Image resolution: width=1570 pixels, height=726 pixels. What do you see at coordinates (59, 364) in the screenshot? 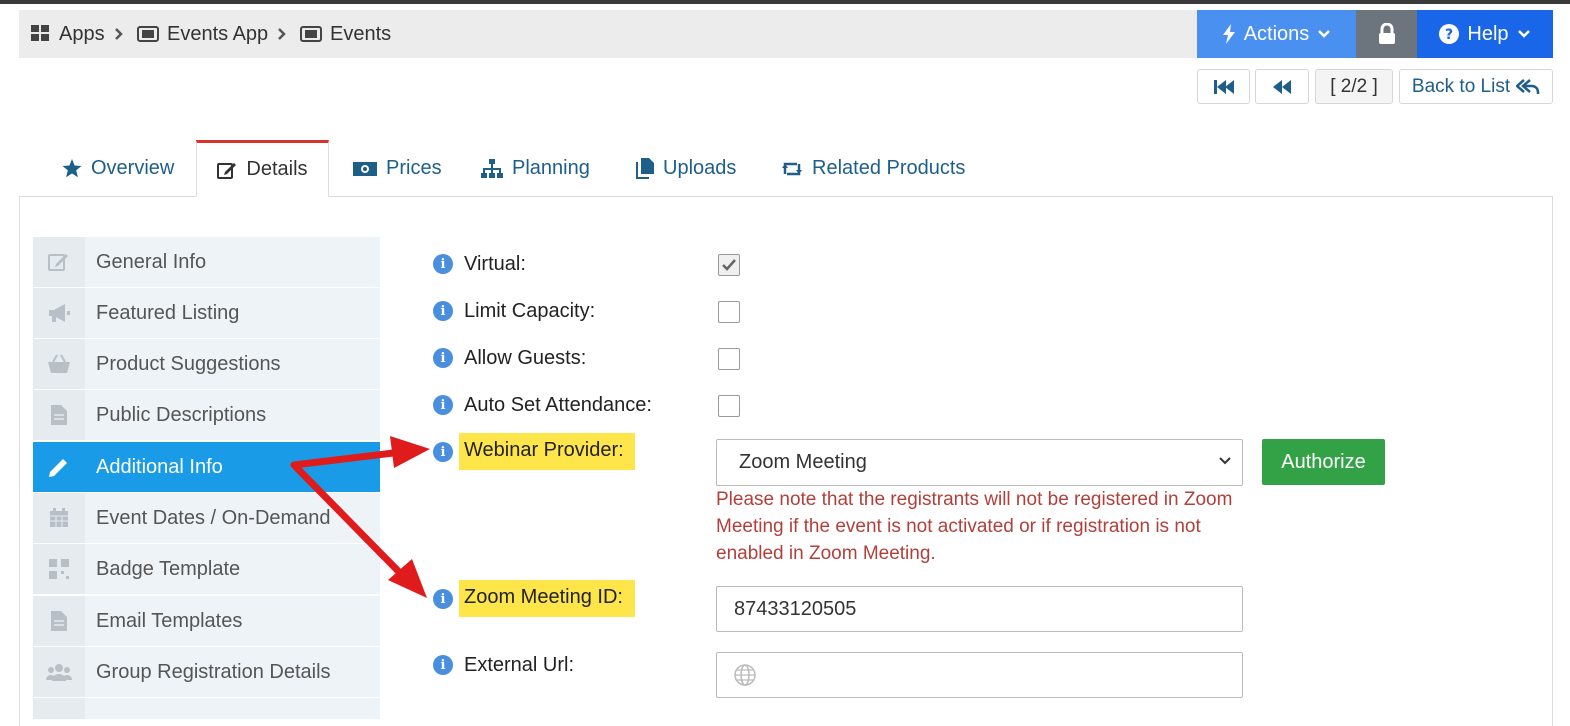
I see `basket-icon` at bounding box center [59, 364].